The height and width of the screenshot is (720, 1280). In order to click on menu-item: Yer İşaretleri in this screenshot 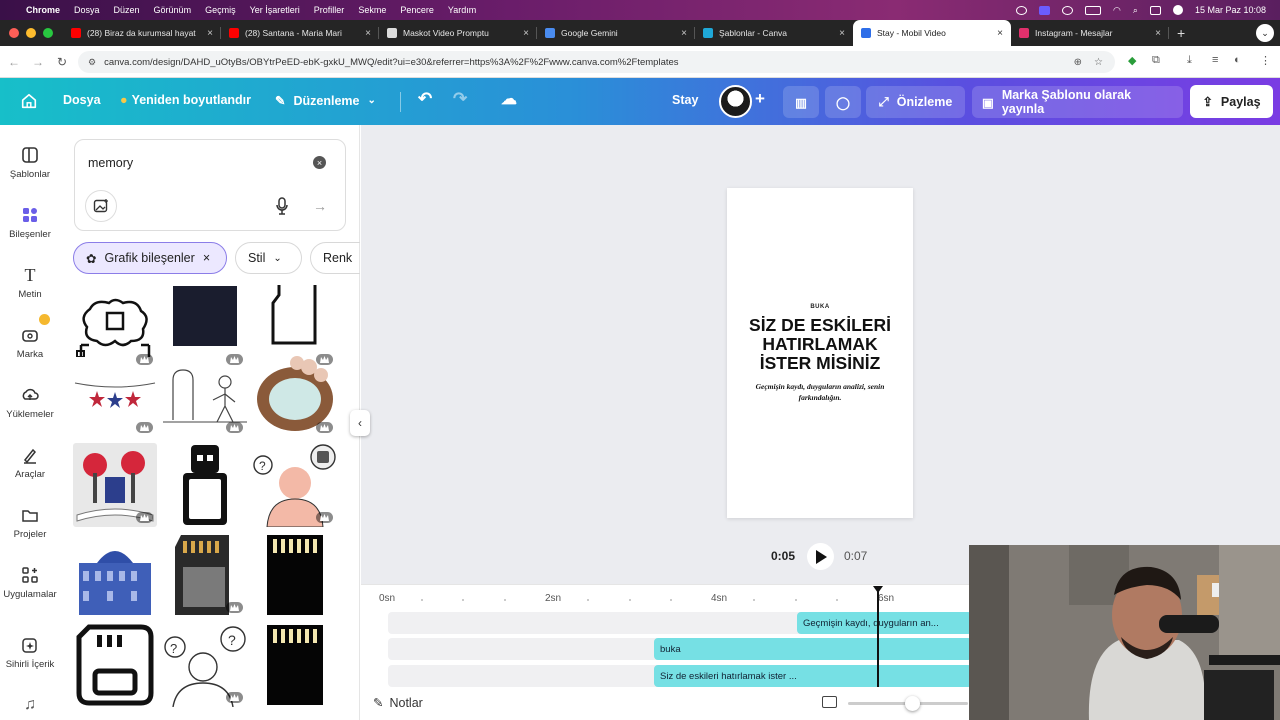, I will do `click(275, 10)`.